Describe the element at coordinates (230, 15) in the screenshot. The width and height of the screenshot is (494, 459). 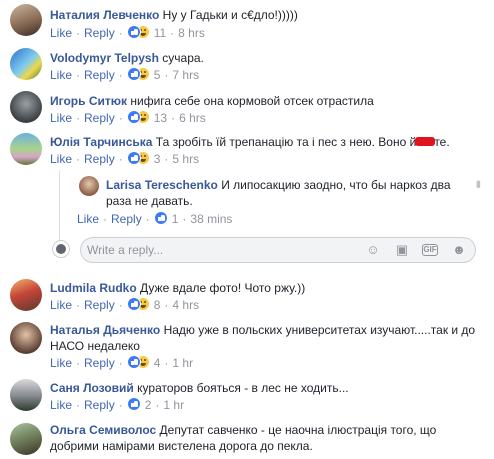
I see `comment-text: Ну у Гадьки и с€дло!)))))` at that location.